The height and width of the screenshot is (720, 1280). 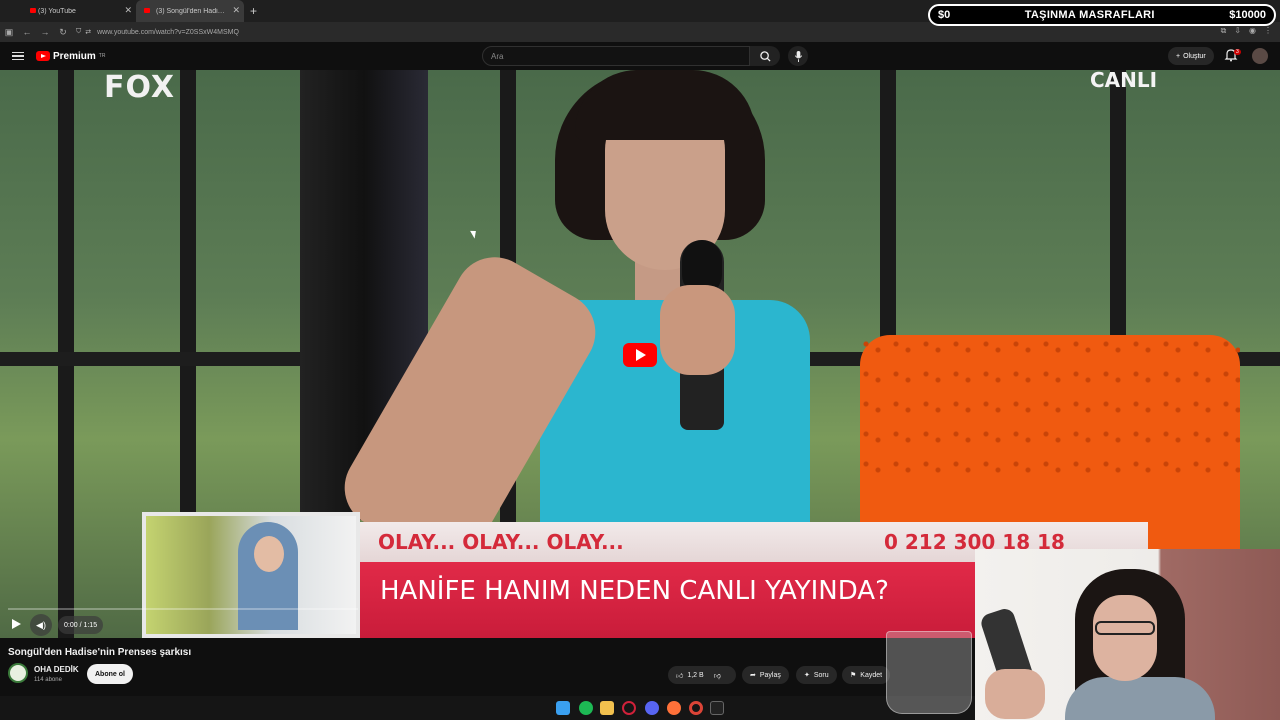 I want to click on opera-icon, so click(x=629, y=708).